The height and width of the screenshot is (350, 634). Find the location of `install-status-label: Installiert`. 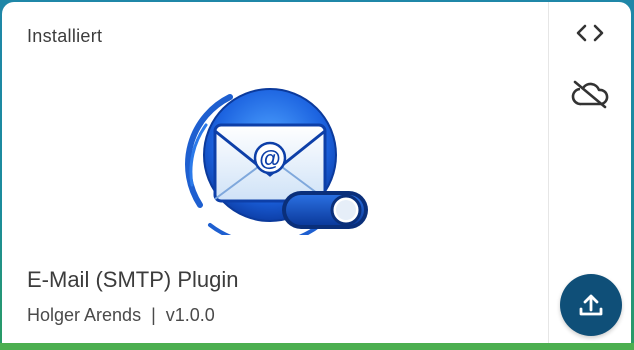

install-status-label: Installiert is located at coordinates (65, 36).